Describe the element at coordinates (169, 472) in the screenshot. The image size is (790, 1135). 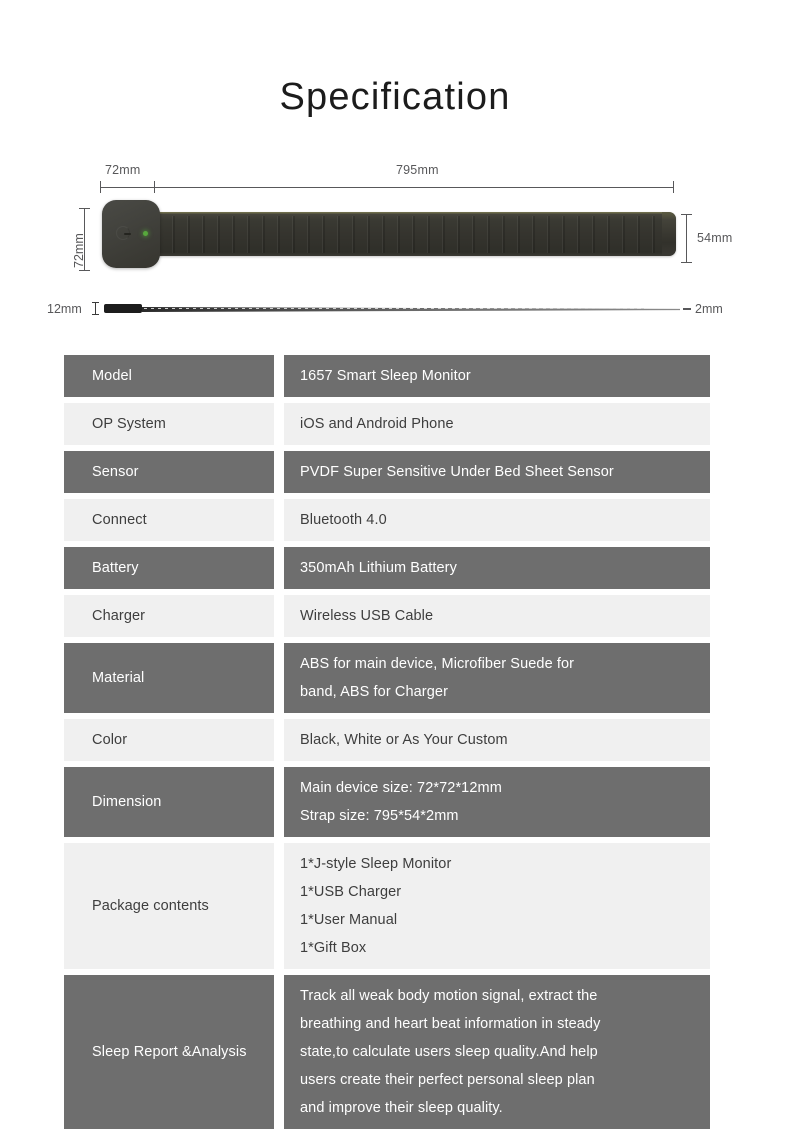
I see `spec-key: Sensor` at that location.